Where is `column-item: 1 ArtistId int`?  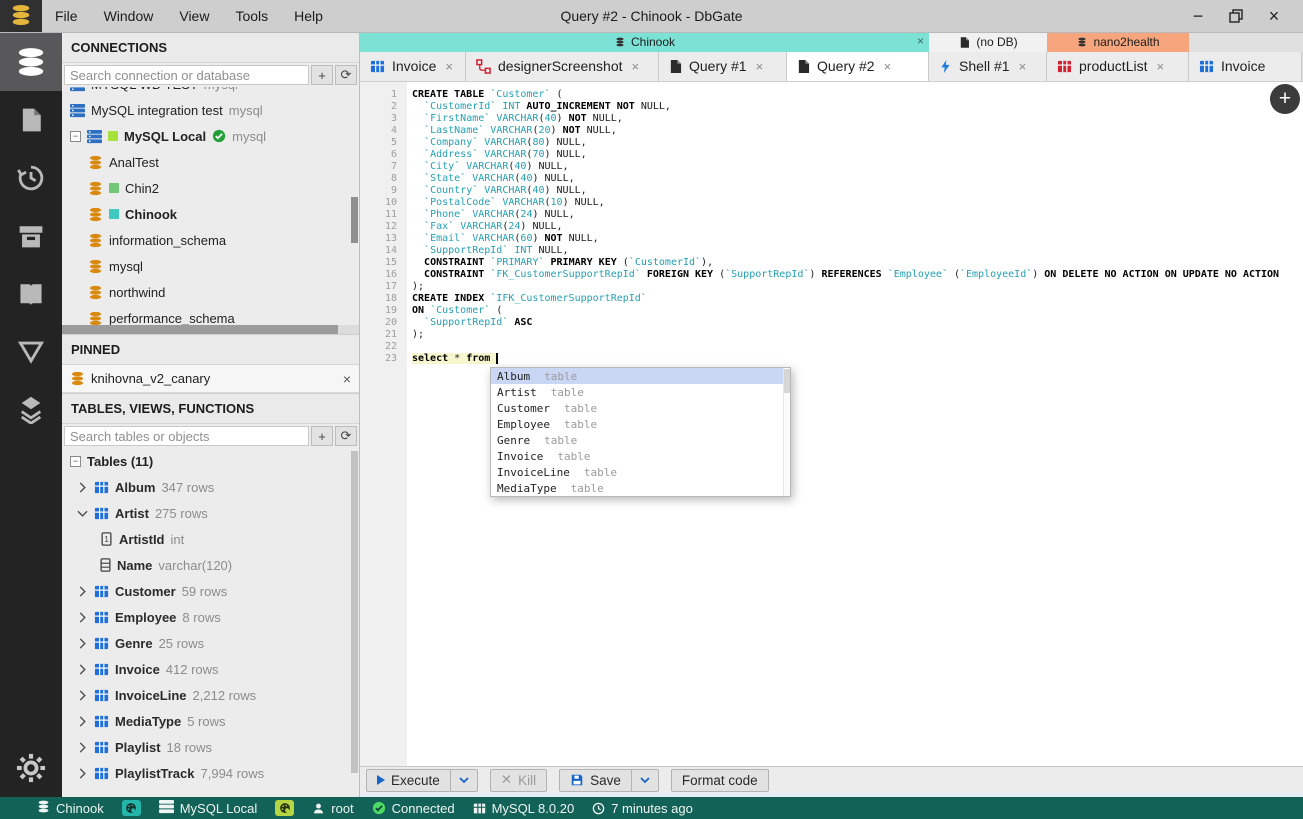 column-item: 1 ArtistId int is located at coordinates (210, 539).